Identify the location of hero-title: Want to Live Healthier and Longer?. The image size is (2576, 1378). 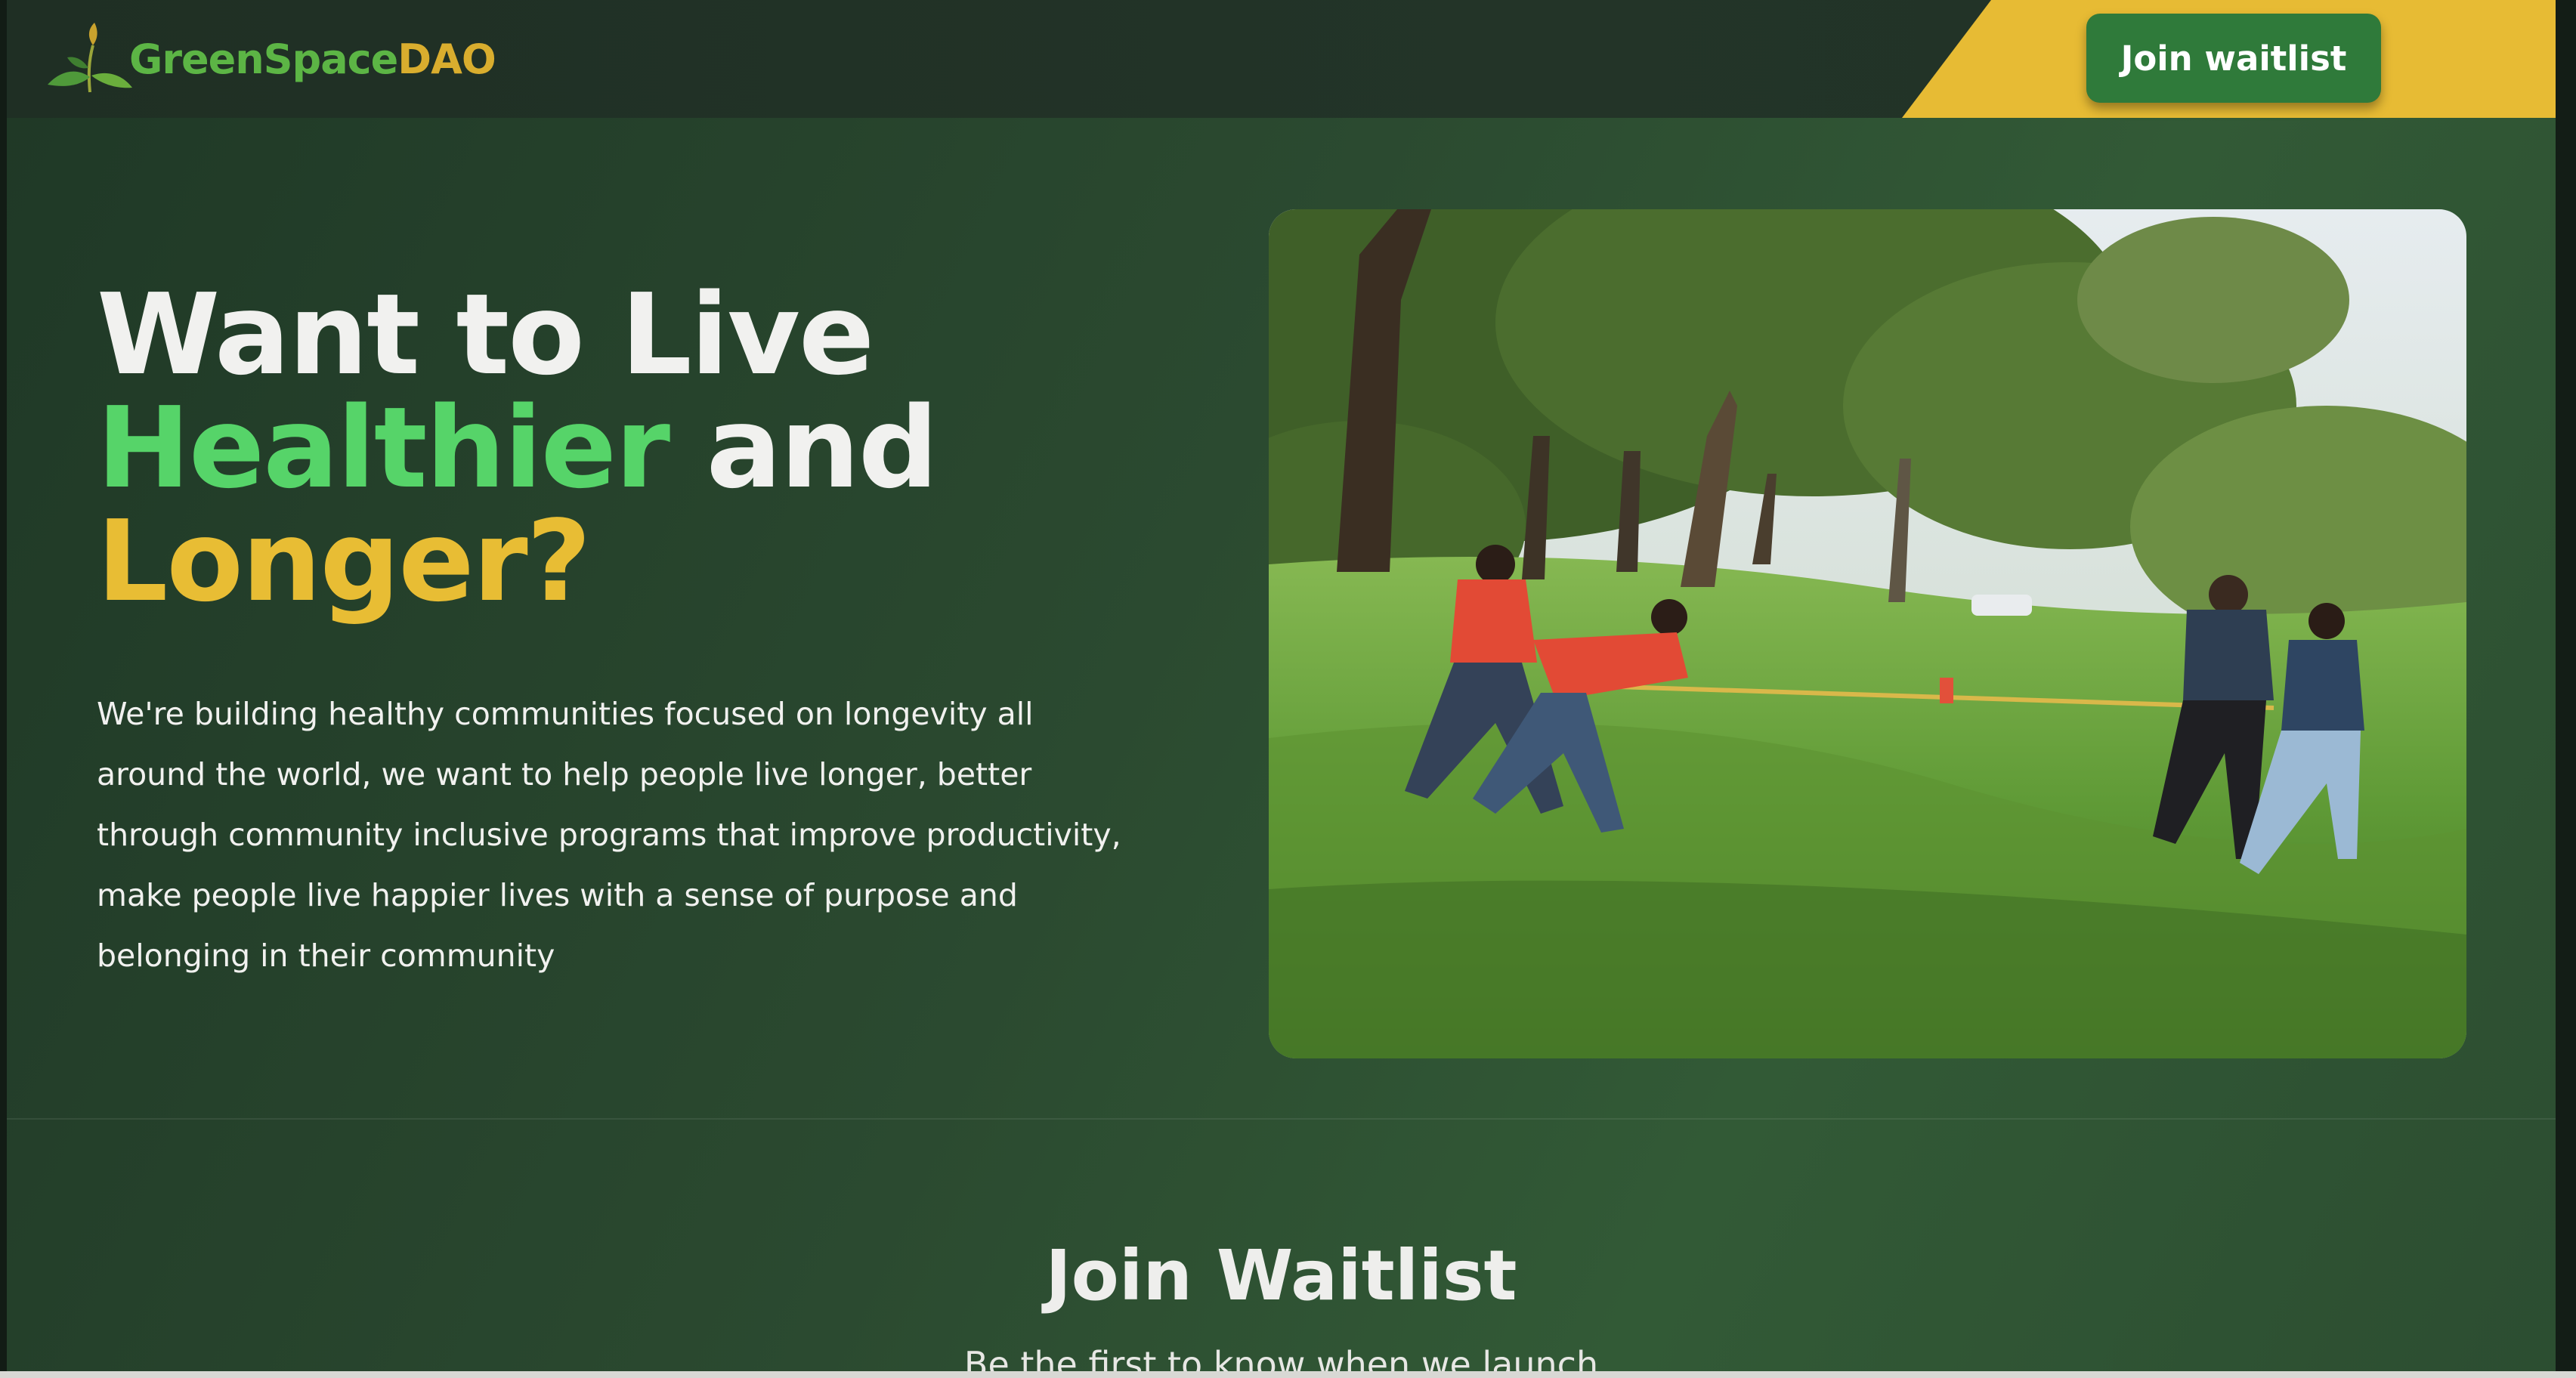
(626, 448).